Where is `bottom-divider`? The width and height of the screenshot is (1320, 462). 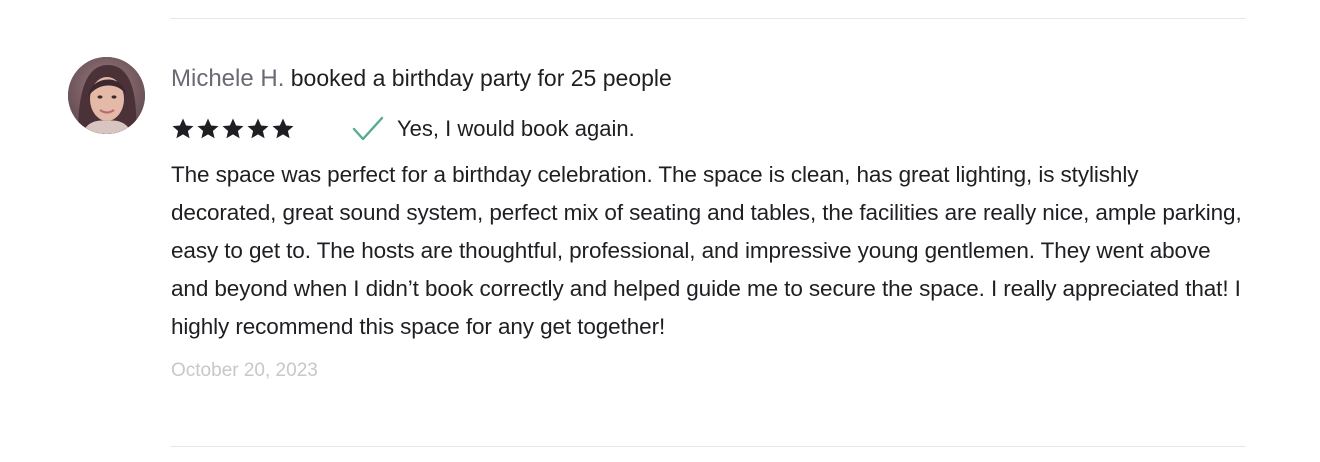 bottom-divider is located at coordinates (708, 446).